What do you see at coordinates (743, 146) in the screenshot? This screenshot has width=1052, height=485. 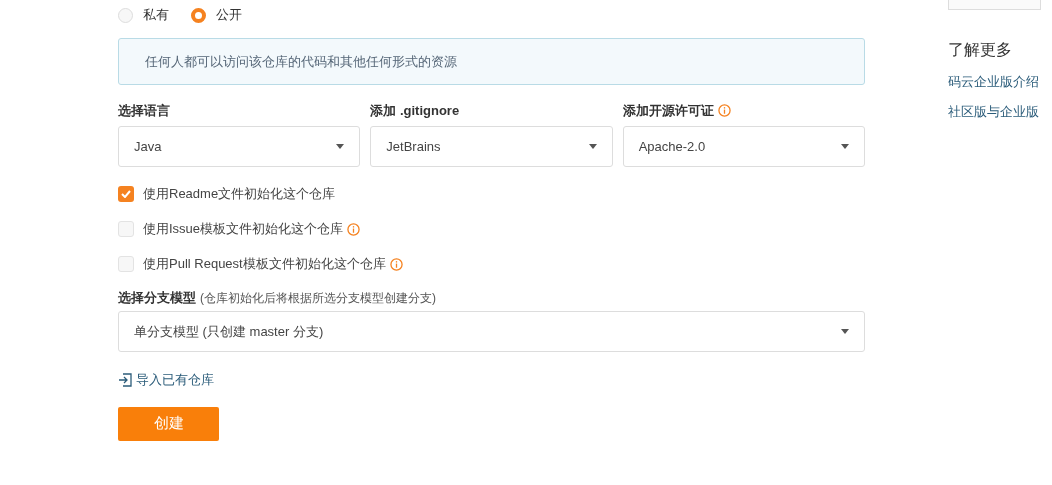 I see `select-field: Apache-2.0` at bounding box center [743, 146].